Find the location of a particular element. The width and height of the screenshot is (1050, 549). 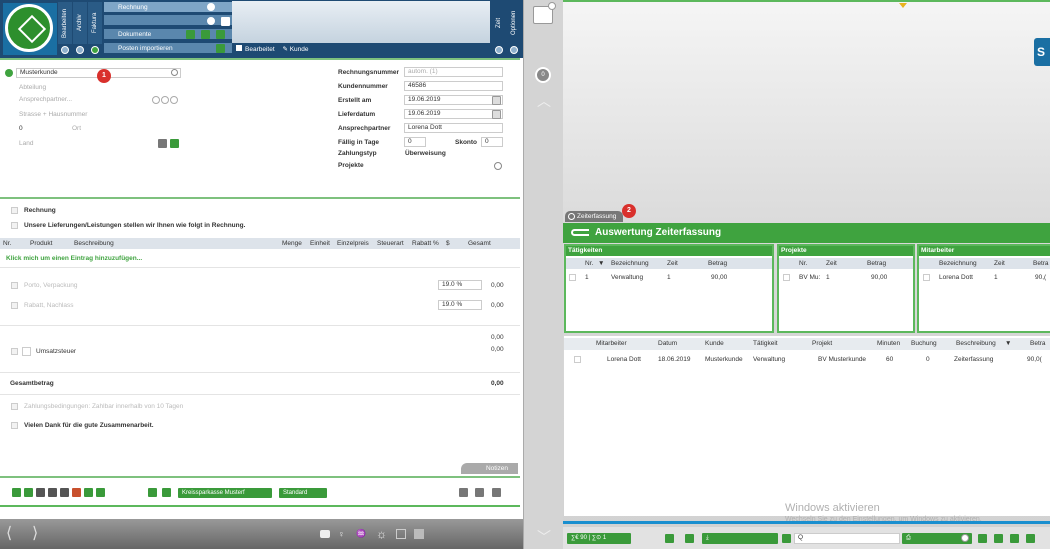

contact-dropdown-icon is located at coordinates (174, 100).